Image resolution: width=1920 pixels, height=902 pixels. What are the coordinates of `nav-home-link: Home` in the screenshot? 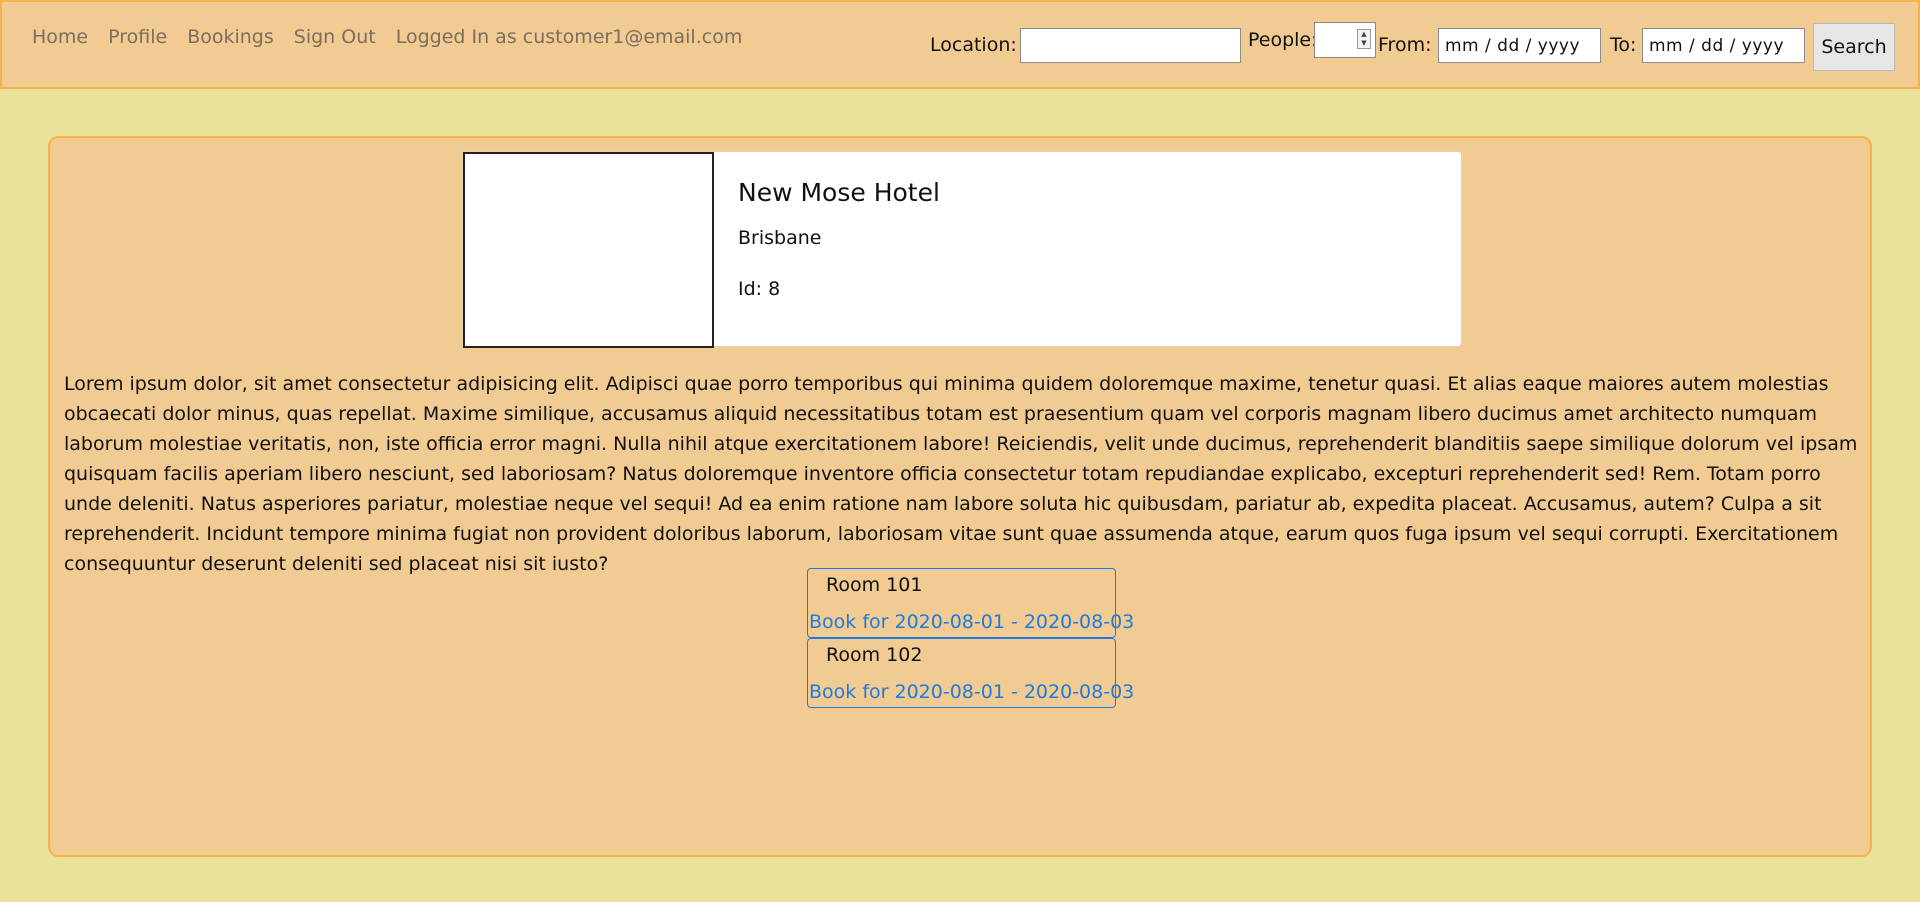 It's located at (60, 37).